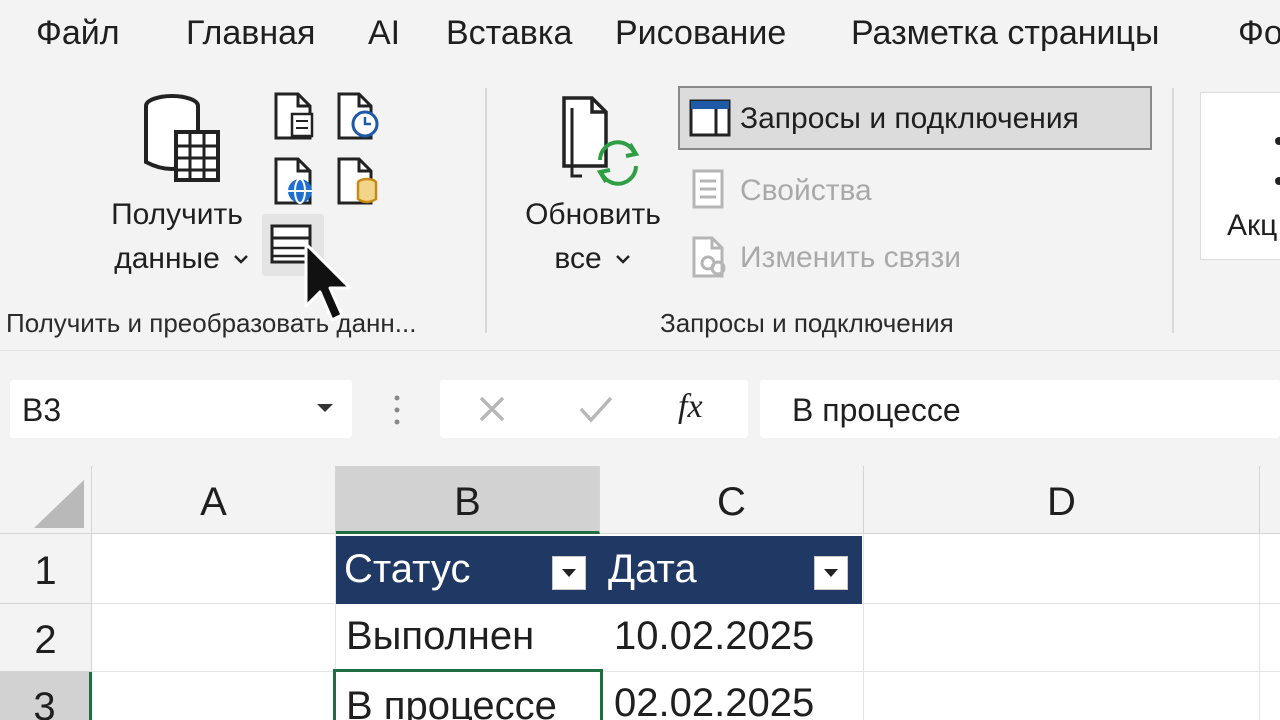 The width and height of the screenshot is (1280, 720). What do you see at coordinates (652, 569) in the screenshot?
I see `table-header-date-label: Дата` at bounding box center [652, 569].